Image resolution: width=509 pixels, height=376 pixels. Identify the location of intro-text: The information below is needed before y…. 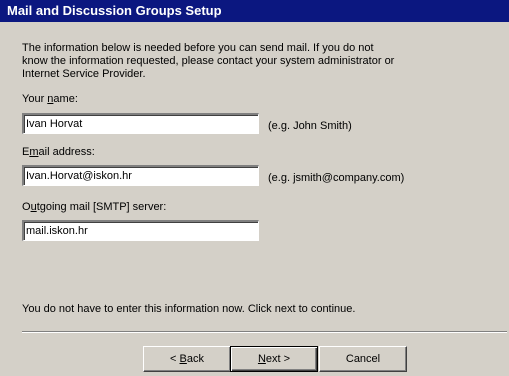
(208, 61).